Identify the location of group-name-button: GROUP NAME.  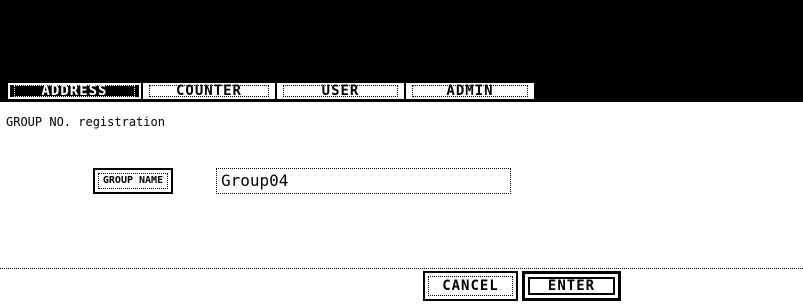
(133, 181).